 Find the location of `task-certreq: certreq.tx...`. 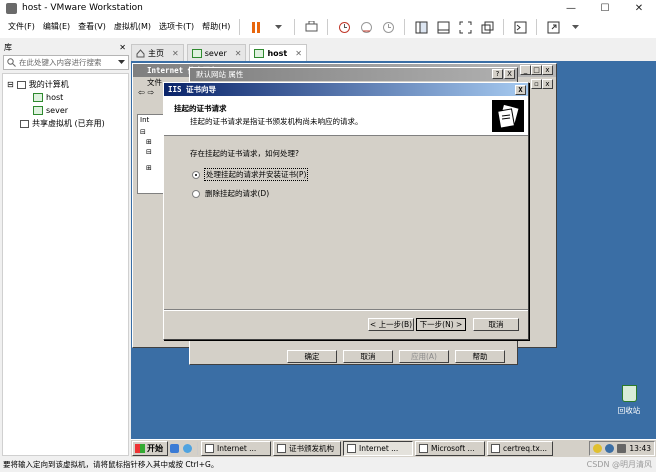

task-certreq: certreq.tx... is located at coordinates (520, 448).